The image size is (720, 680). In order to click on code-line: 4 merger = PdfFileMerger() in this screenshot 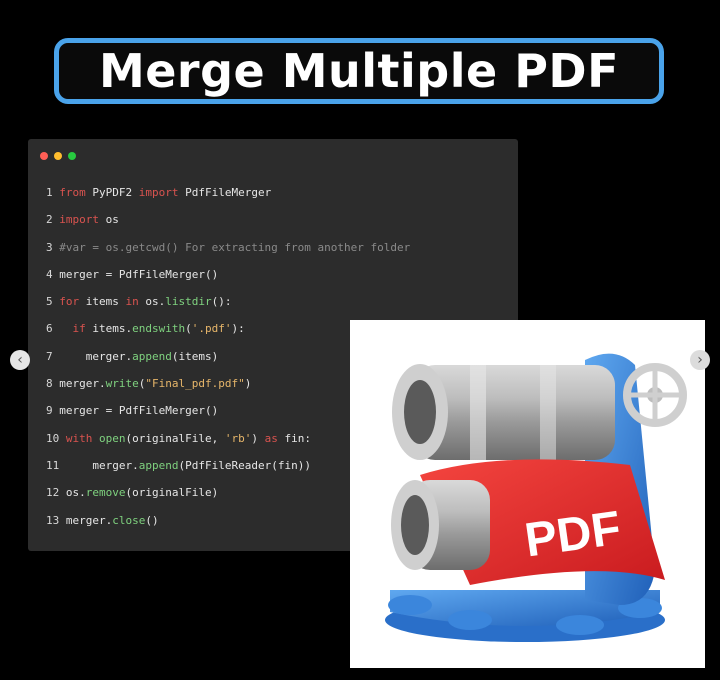, I will do `click(228, 279)`.